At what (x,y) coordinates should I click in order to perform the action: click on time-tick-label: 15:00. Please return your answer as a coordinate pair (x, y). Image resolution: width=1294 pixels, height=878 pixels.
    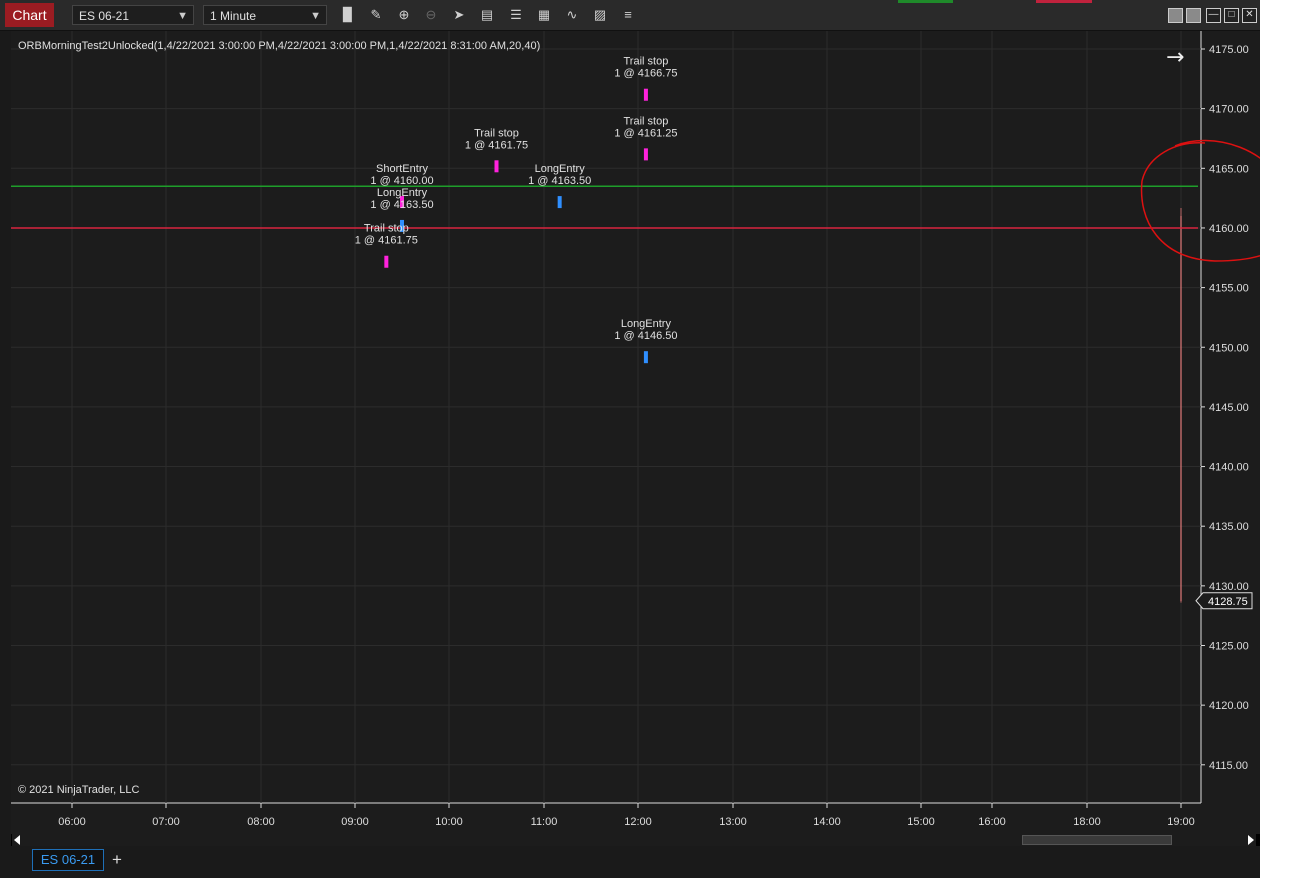
    Looking at the image, I should click on (921, 822).